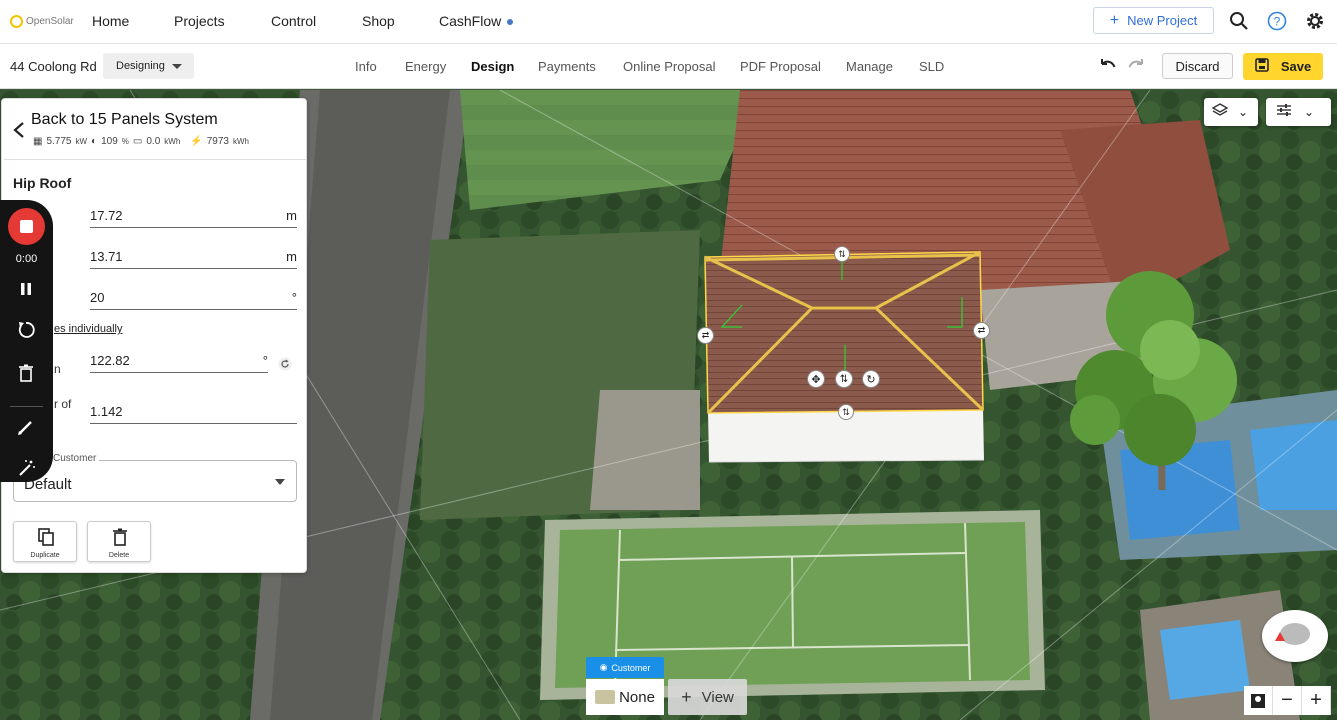 The width and height of the screenshot is (1337, 720). I want to click on duplicate-button: Duplicate, so click(45, 541).